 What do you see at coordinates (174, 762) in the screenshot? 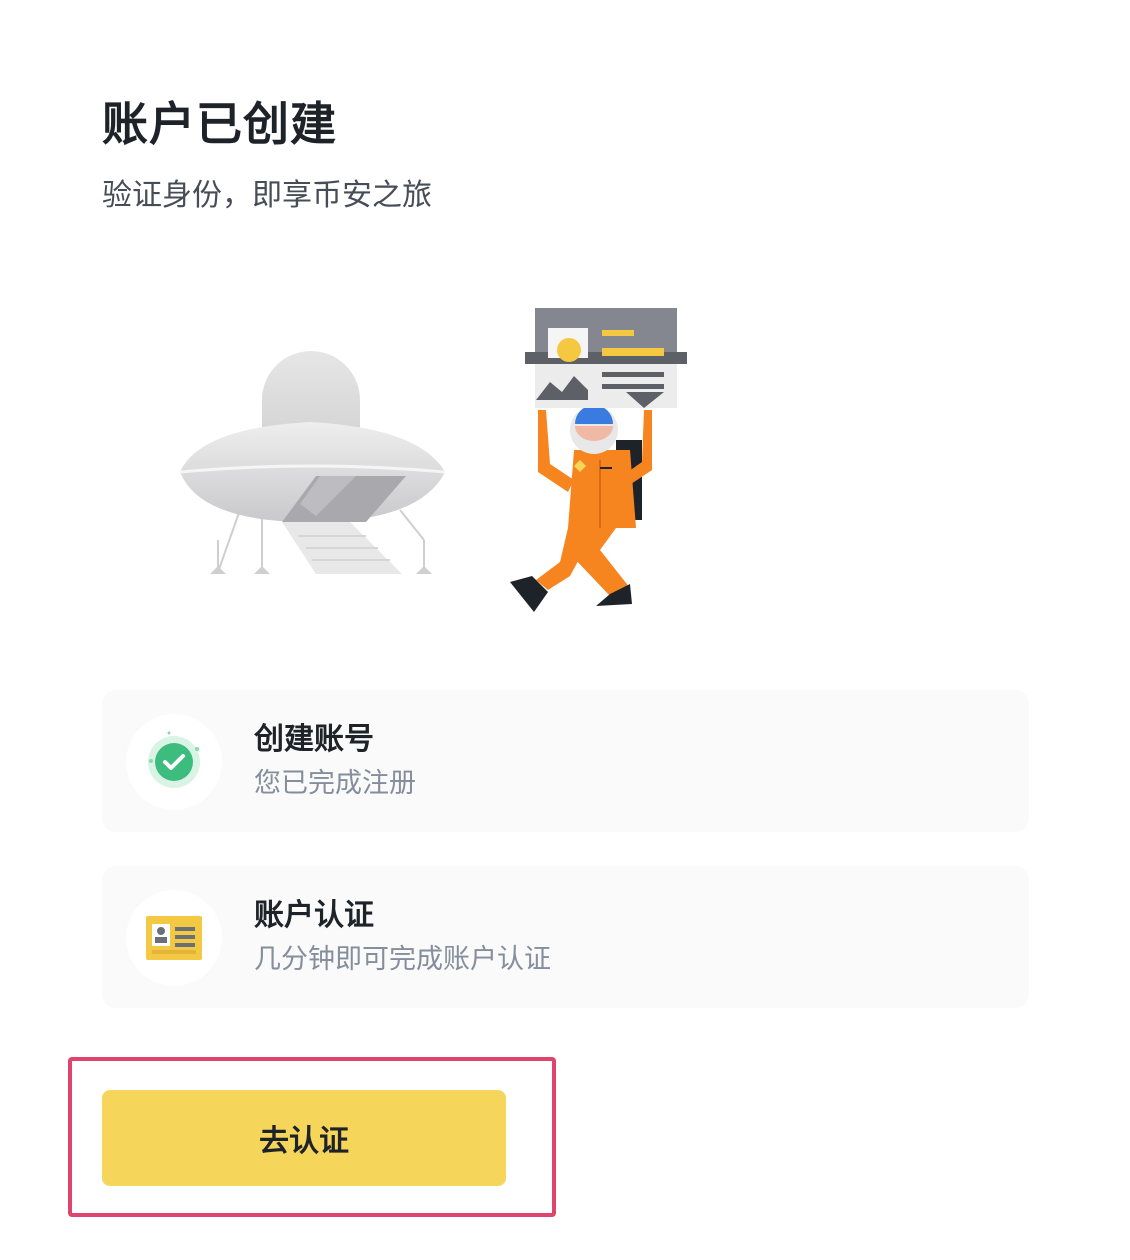
I see `check-circle-icon` at bounding box center [174, 762].